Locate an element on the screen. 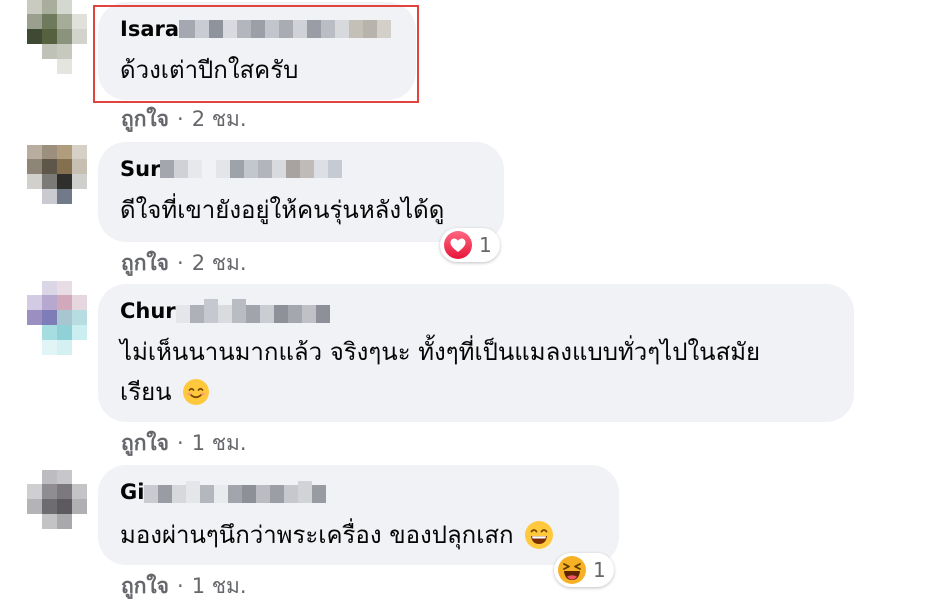 Image resolution: width=930 pixels, height=606 pixels. highlight-box is located at coordinates (256, 54).